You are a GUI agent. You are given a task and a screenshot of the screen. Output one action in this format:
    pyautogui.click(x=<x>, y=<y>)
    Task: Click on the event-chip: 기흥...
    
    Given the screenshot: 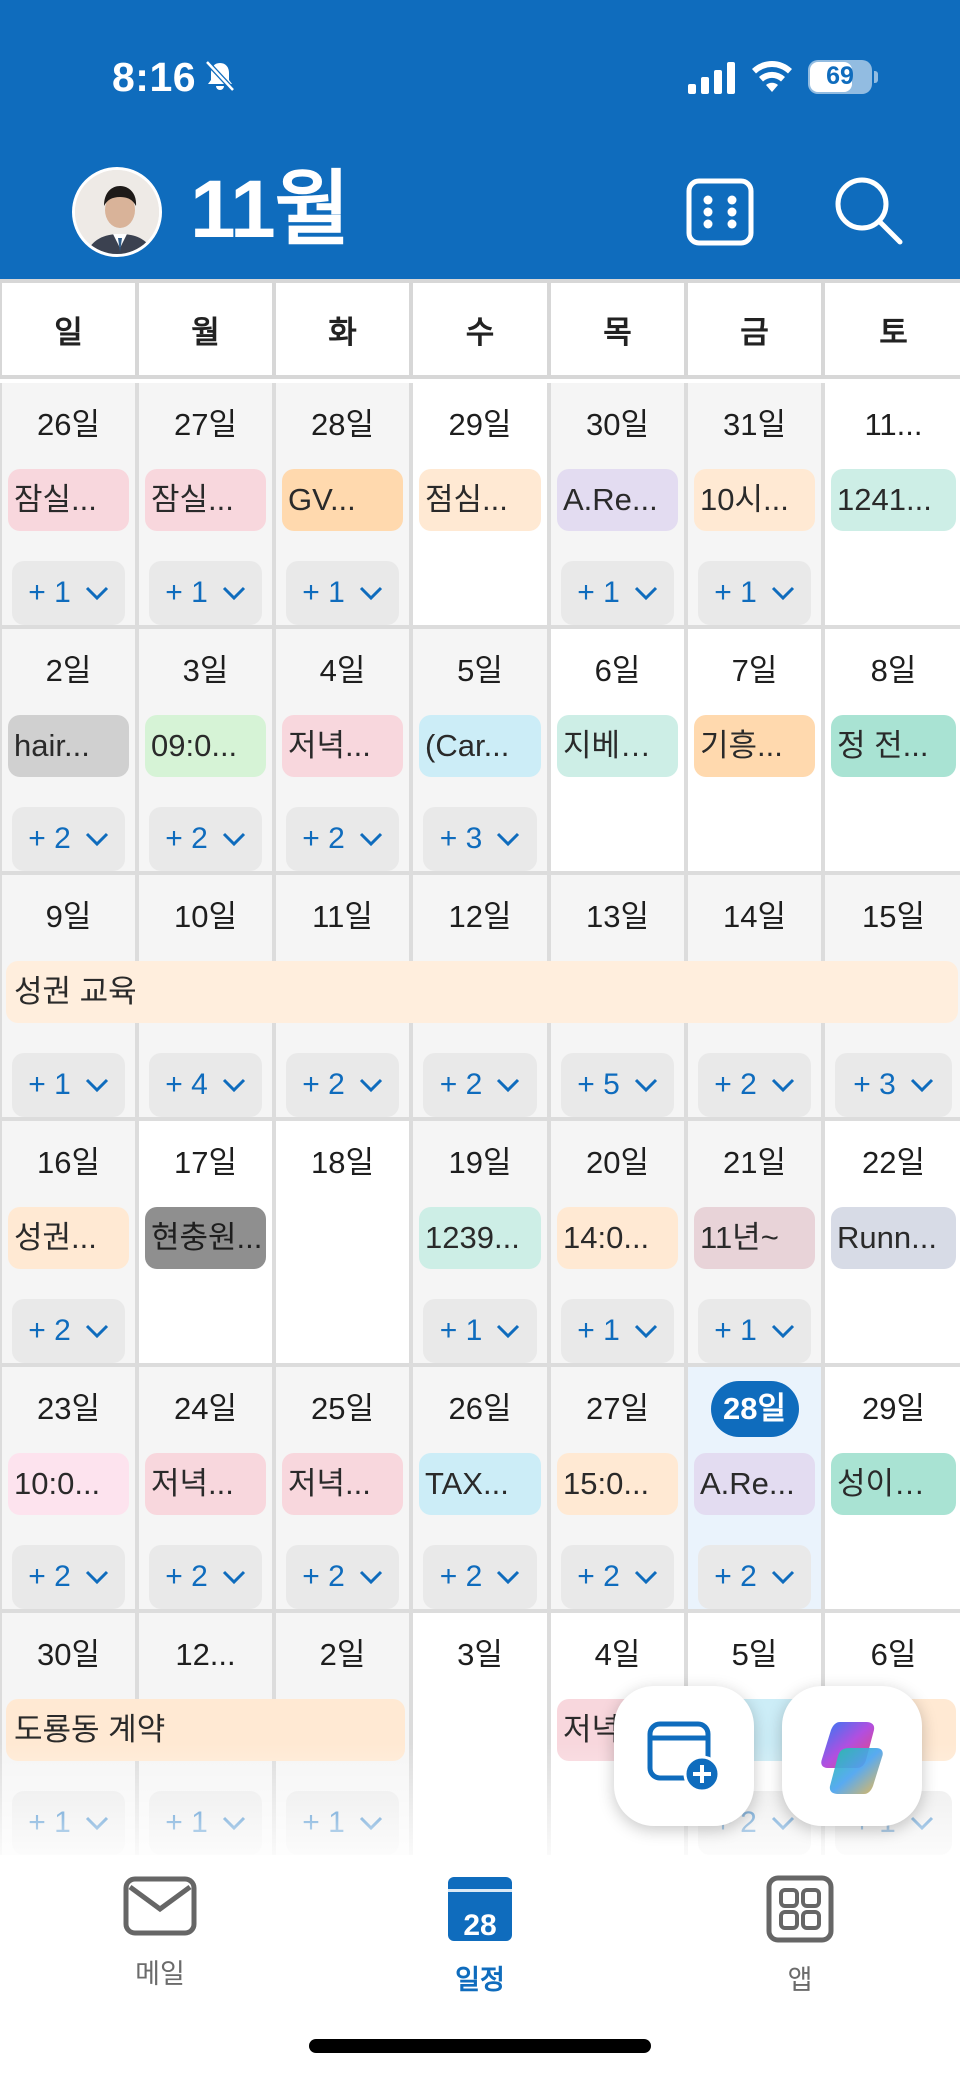 What is the action you would take?
    pyautogui.click(x=754, y=746)
    